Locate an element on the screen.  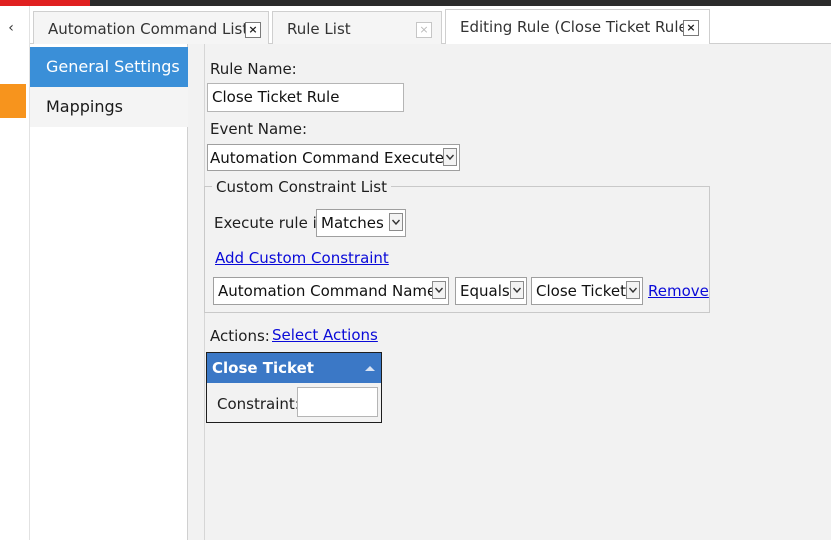
tab-automation-command-list: Automation Command List × is located at coordinates (151, 28).